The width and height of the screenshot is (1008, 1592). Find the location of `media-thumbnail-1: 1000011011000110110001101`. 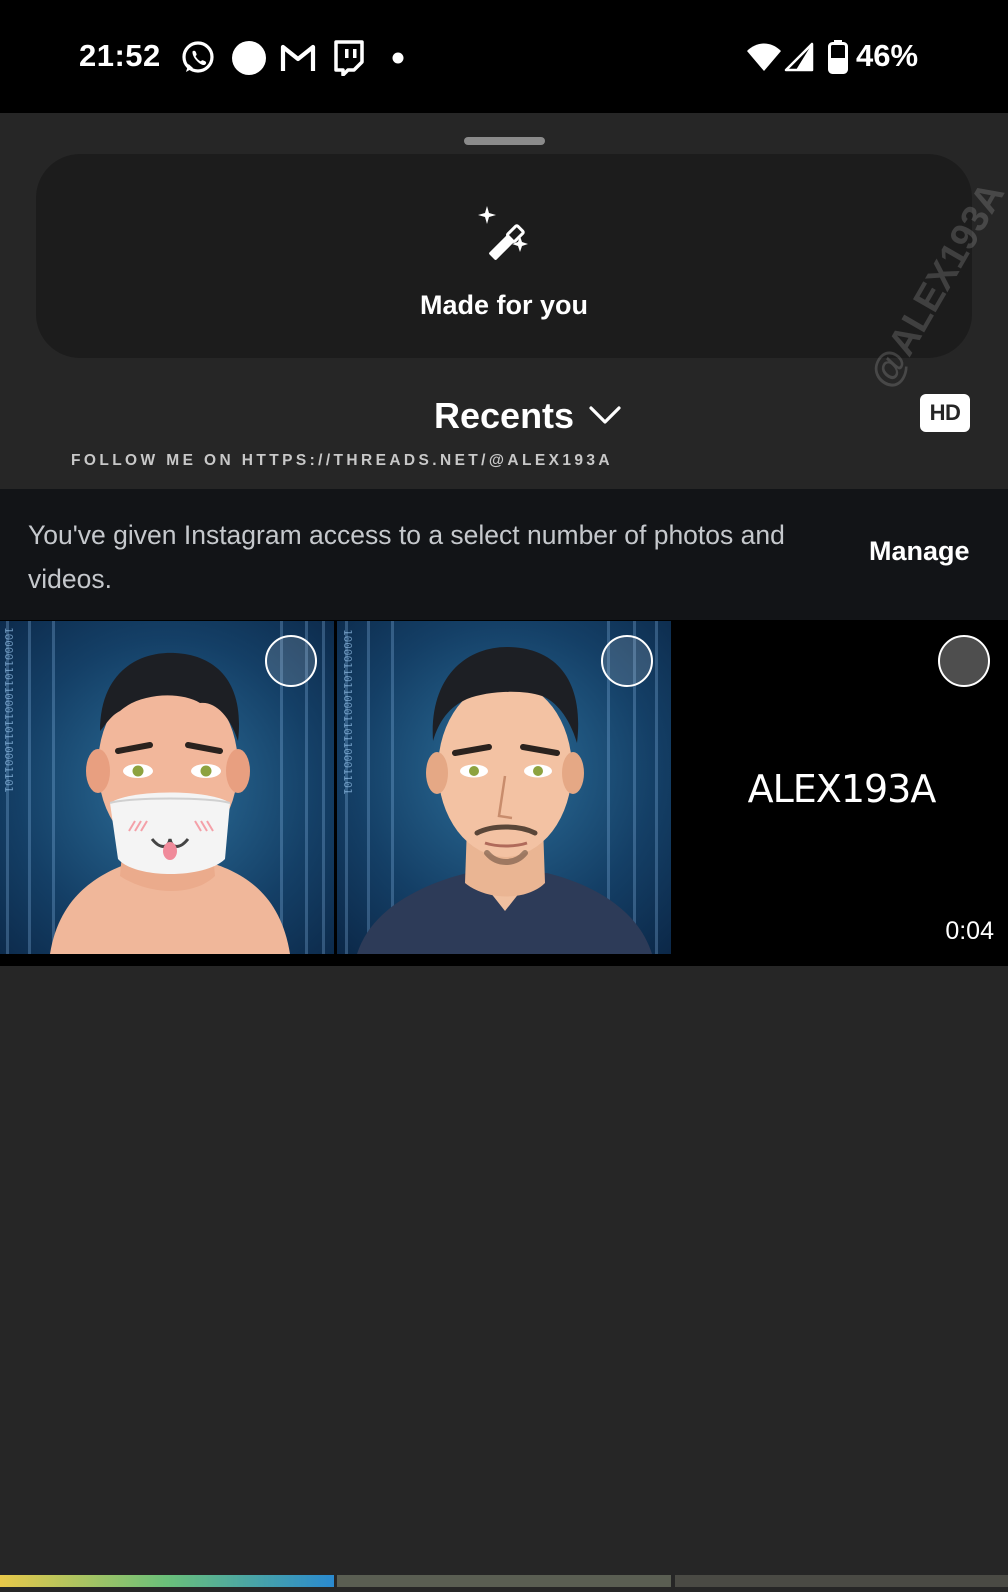

media-thumbnail-1: 1000011011000110110001101 is located at coordinates (167, 787).